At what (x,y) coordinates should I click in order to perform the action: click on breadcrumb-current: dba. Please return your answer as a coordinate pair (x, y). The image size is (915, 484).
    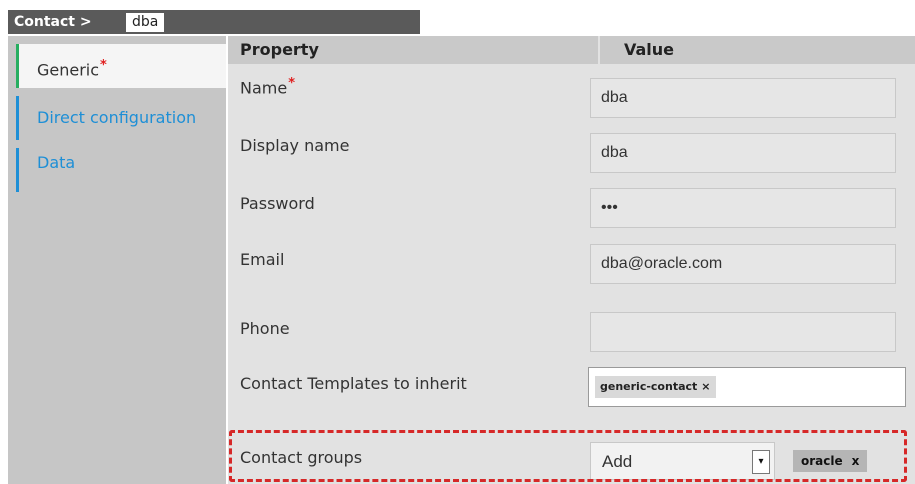
    Looking at the image, I should click on (145, 22).